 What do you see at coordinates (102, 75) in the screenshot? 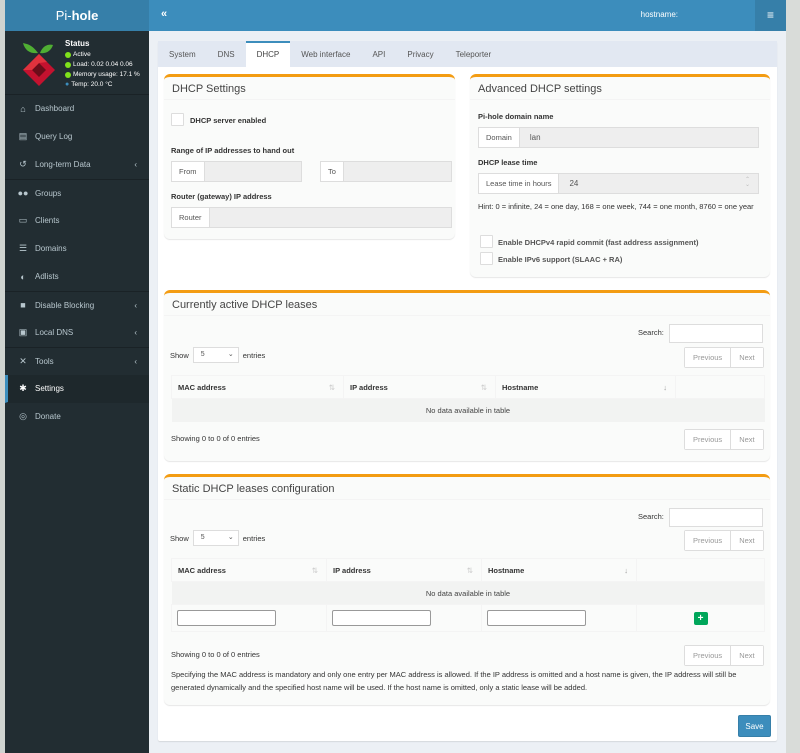
I see `status-memory: Memory usage: 17.1 %` at bounding box center [102, 75].